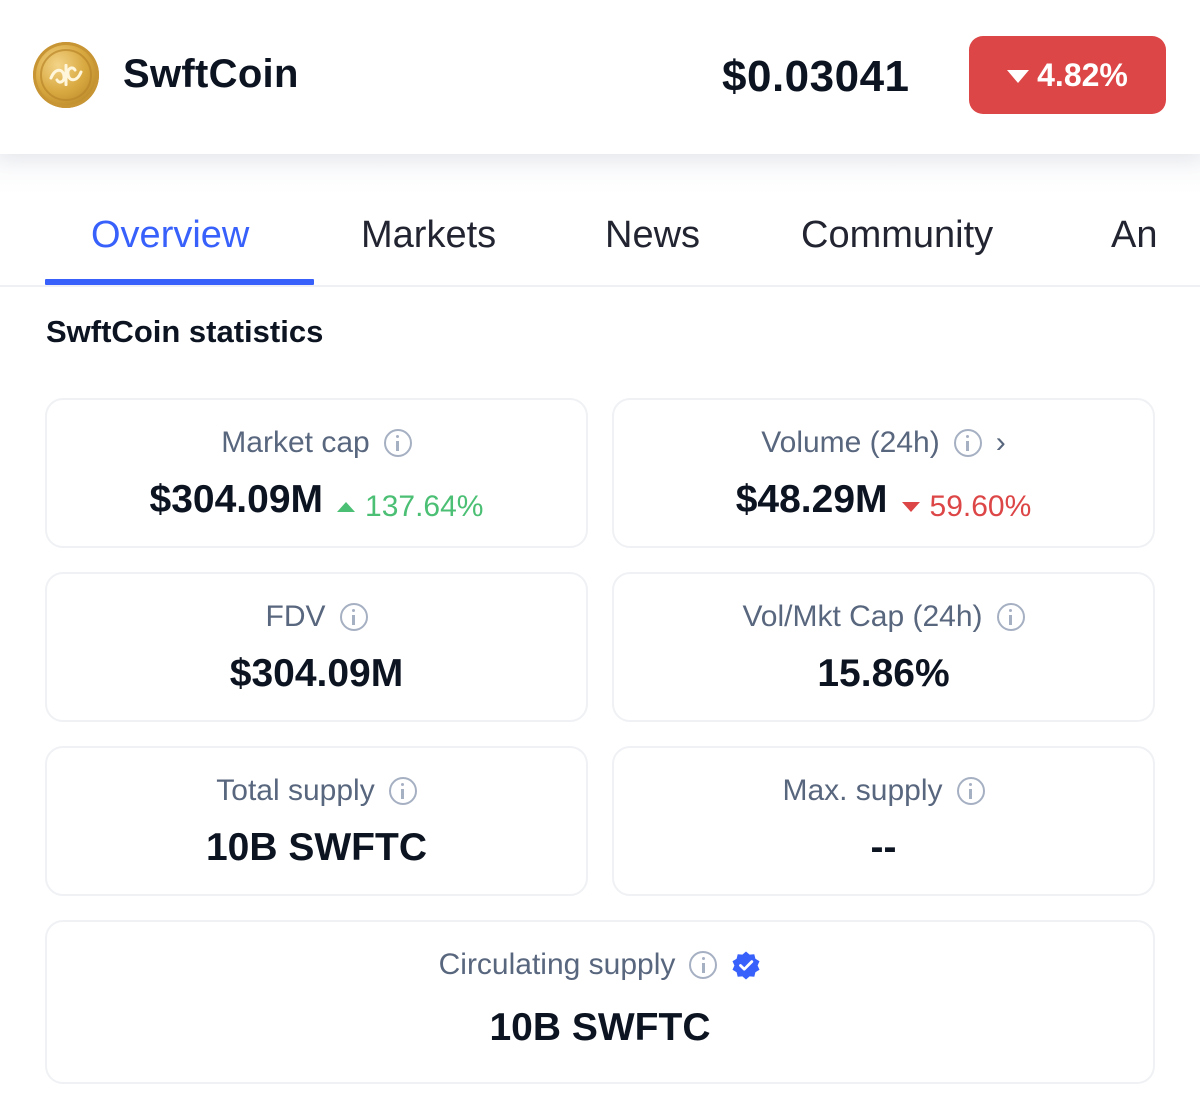 The width and height of the screenshot is (1200, 1101). What do you see at coordinates (316, 847) in the screenshot?
I see `total-supply-value: 10B SWFTC` at bounding box center [316, 847].